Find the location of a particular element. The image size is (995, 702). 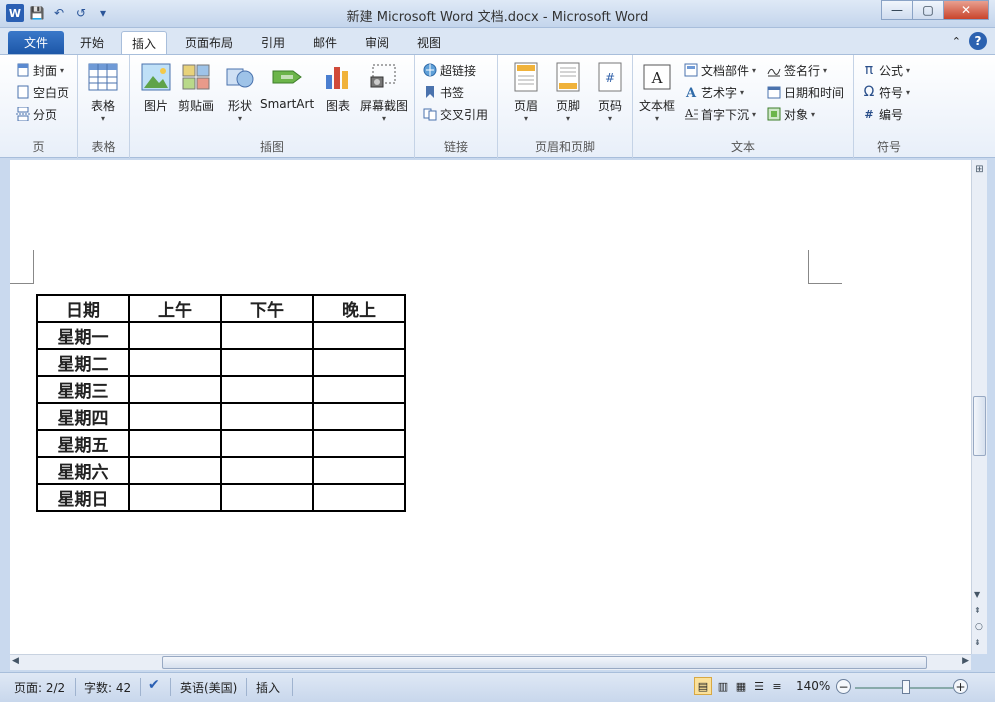

bookmark-button: 书签 is located at coordinates (443, 92).